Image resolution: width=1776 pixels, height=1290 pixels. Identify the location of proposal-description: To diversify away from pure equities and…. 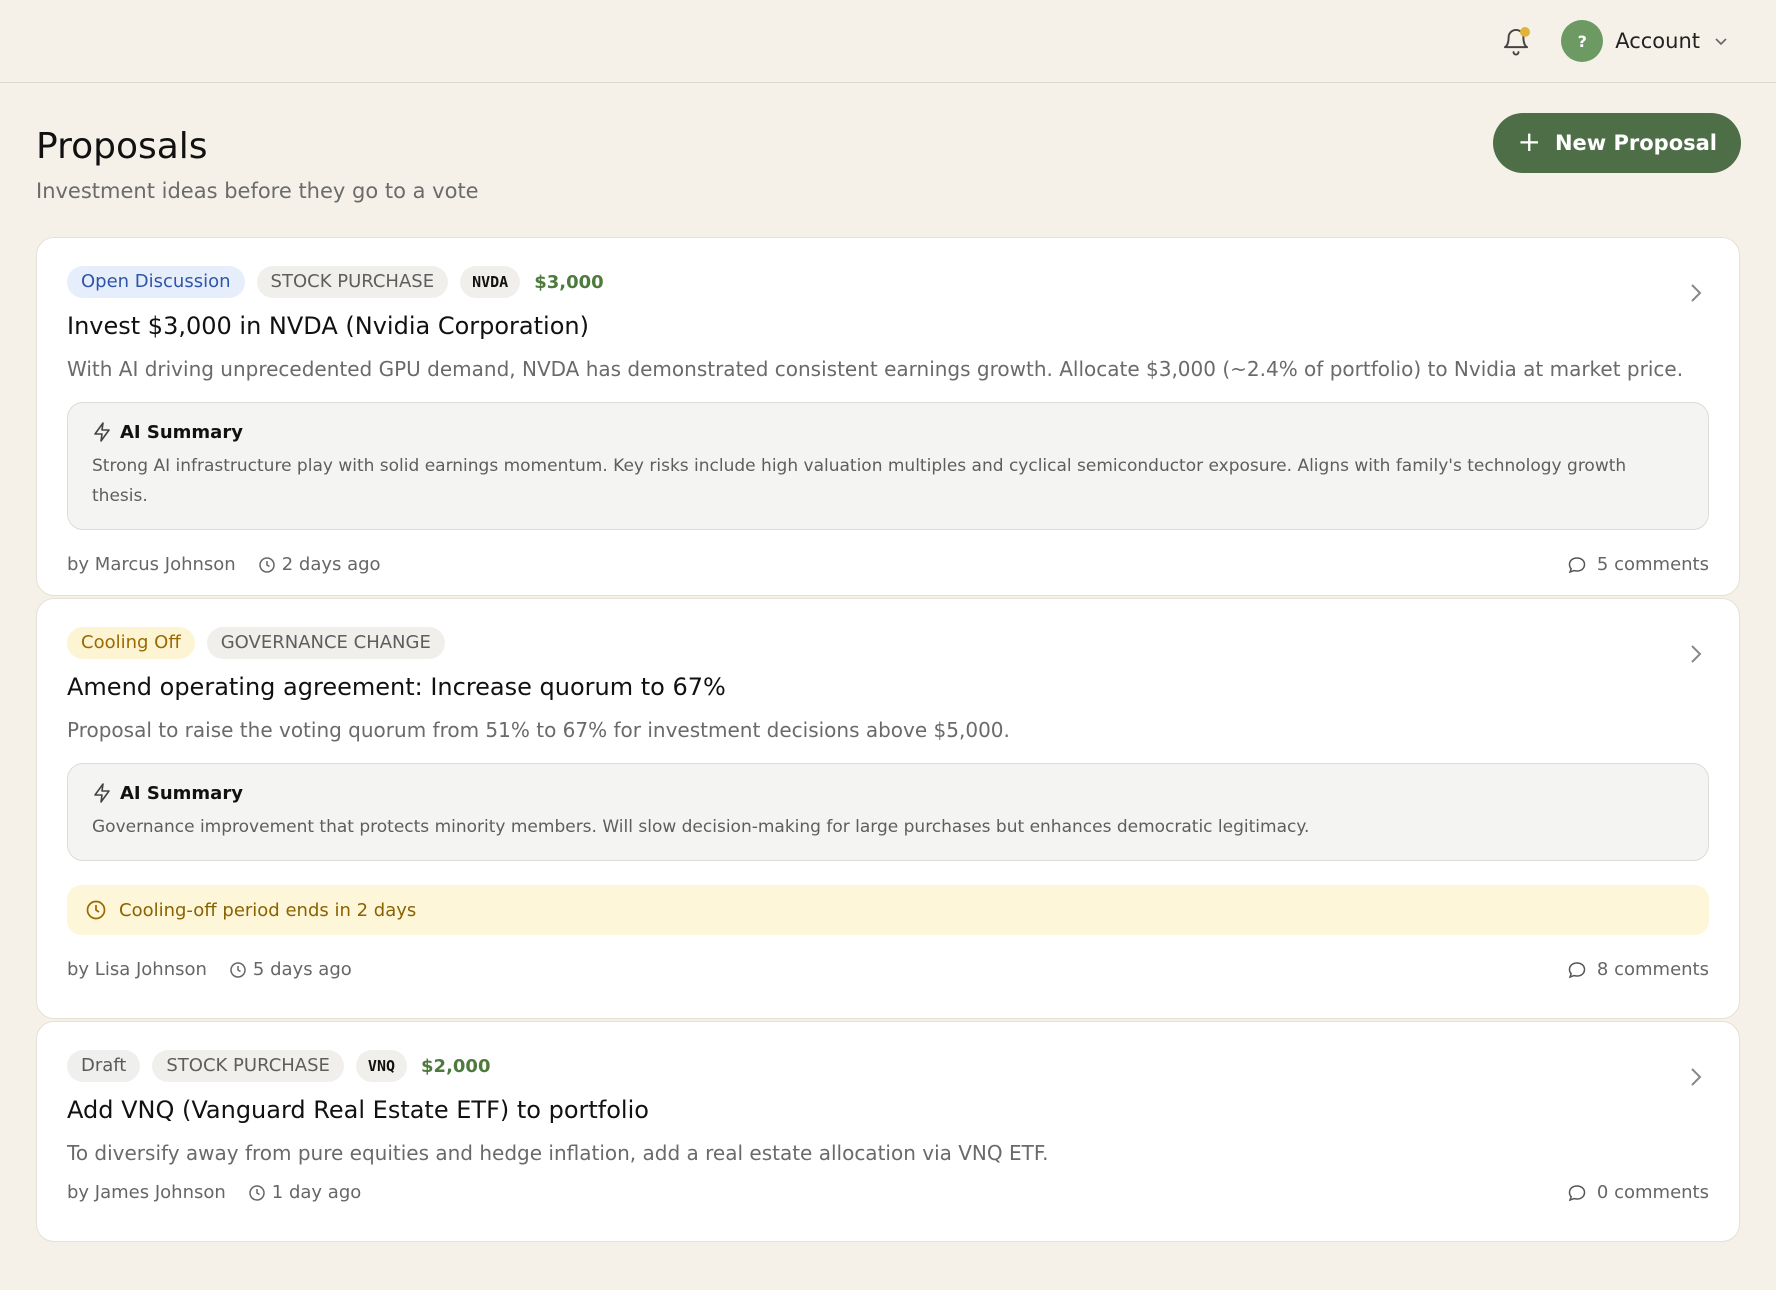
(558, 1153).